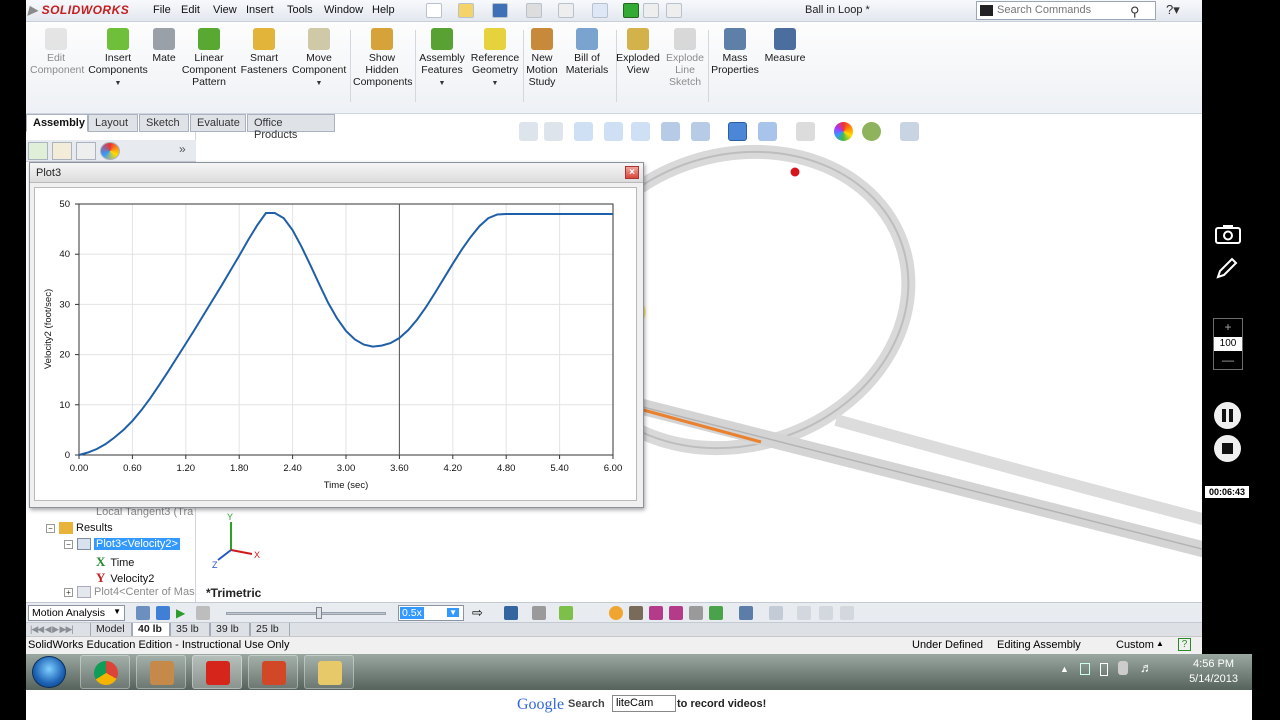 The width and height of the screenshot is (1280, 720). I want to click on new-motion-study-button: New Motion Study, so click(542, 58).